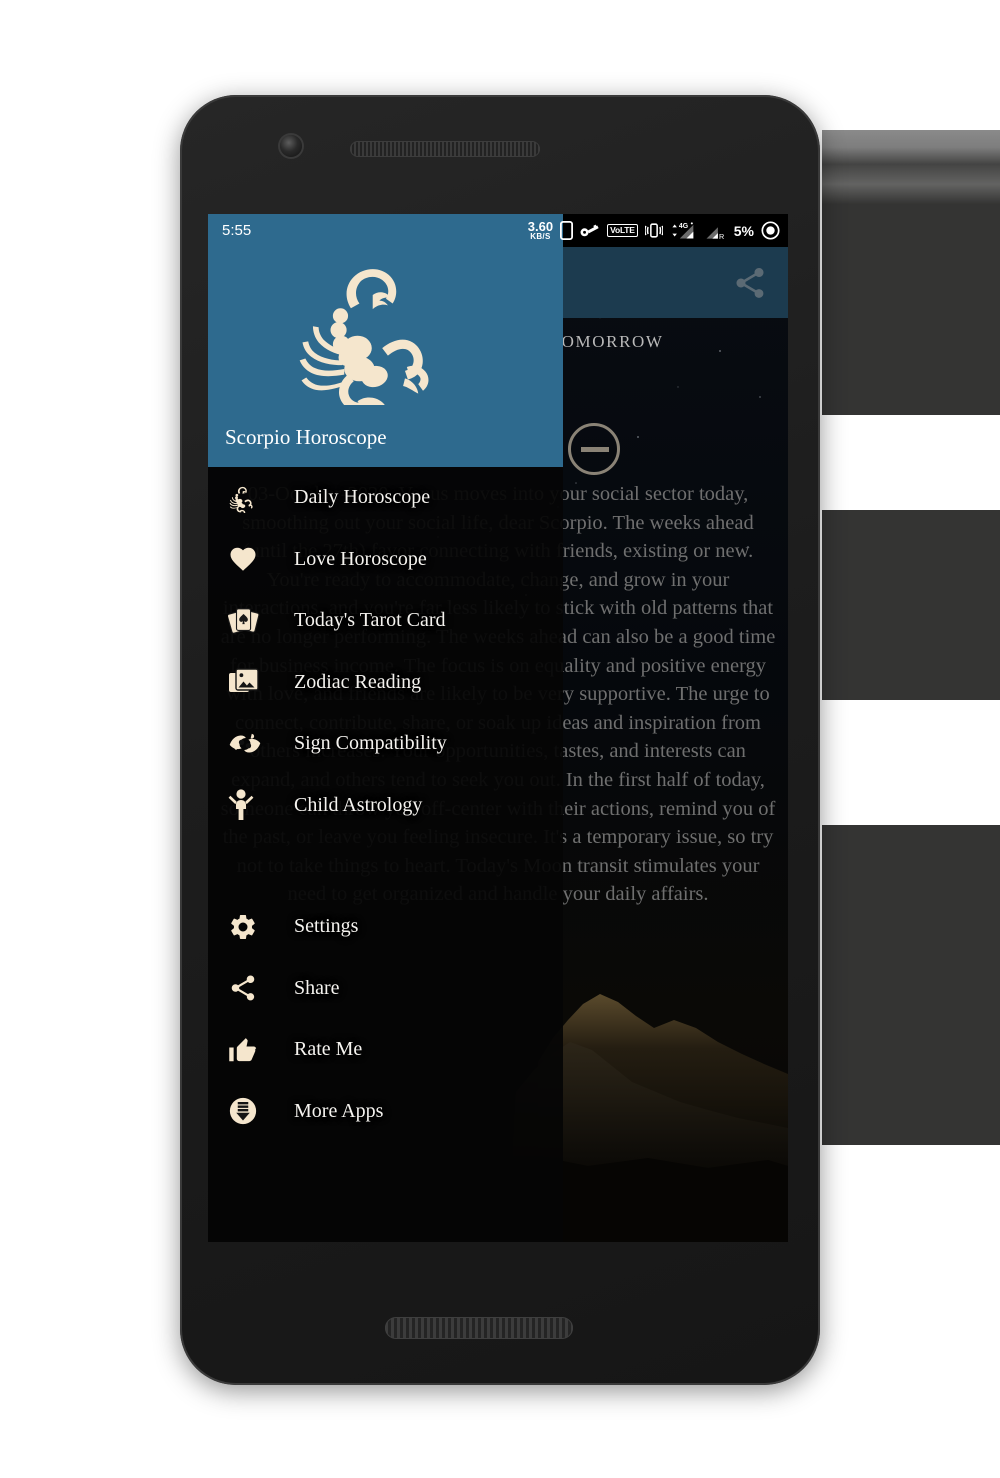  What do you see at coordinates (590, 231) in the screenshot?
I see `vpn-key-icon` at bounding box center [590, 231].